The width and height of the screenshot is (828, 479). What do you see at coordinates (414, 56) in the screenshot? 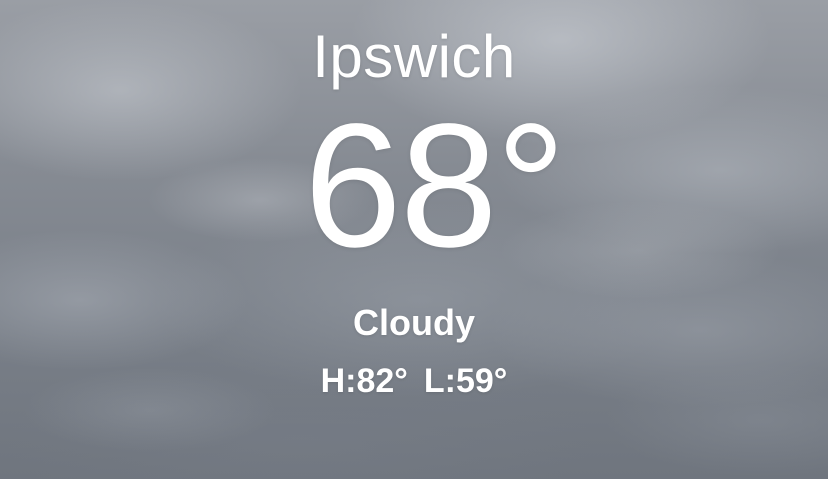
I see `city-name: Ipswich` at bounding box center [414, 56].